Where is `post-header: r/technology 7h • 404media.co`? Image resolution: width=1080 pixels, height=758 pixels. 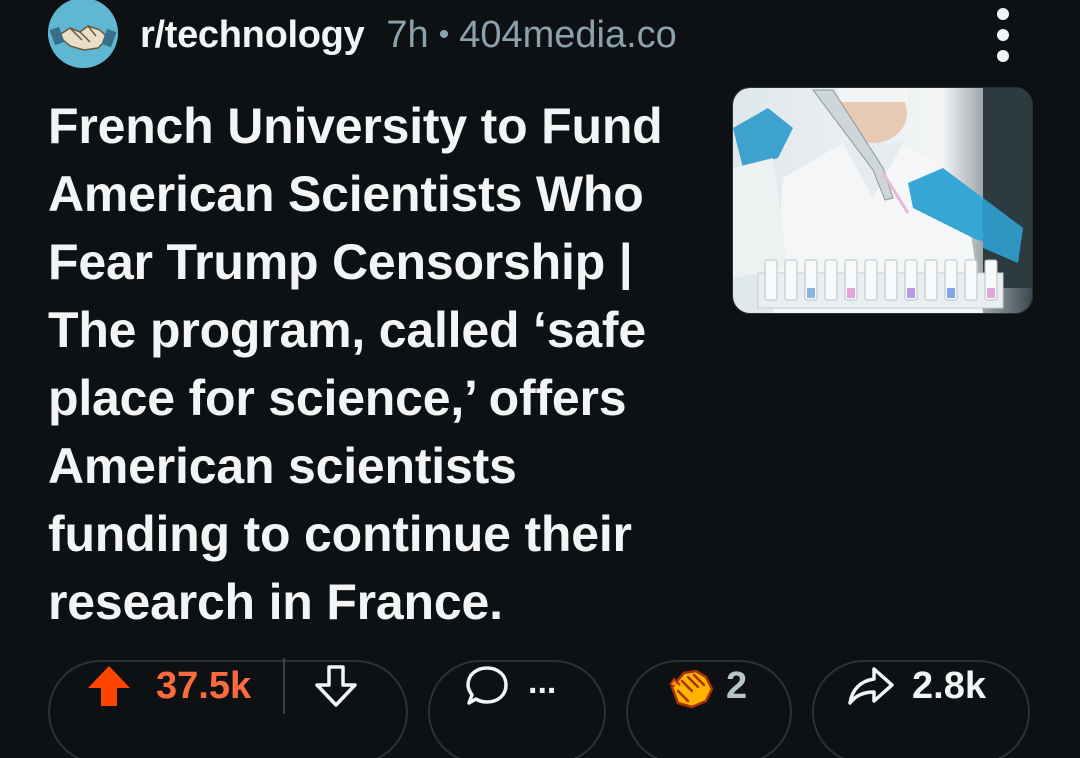 post-header: r/technology 7h • 404media.co is located at coordinates (543, 35).